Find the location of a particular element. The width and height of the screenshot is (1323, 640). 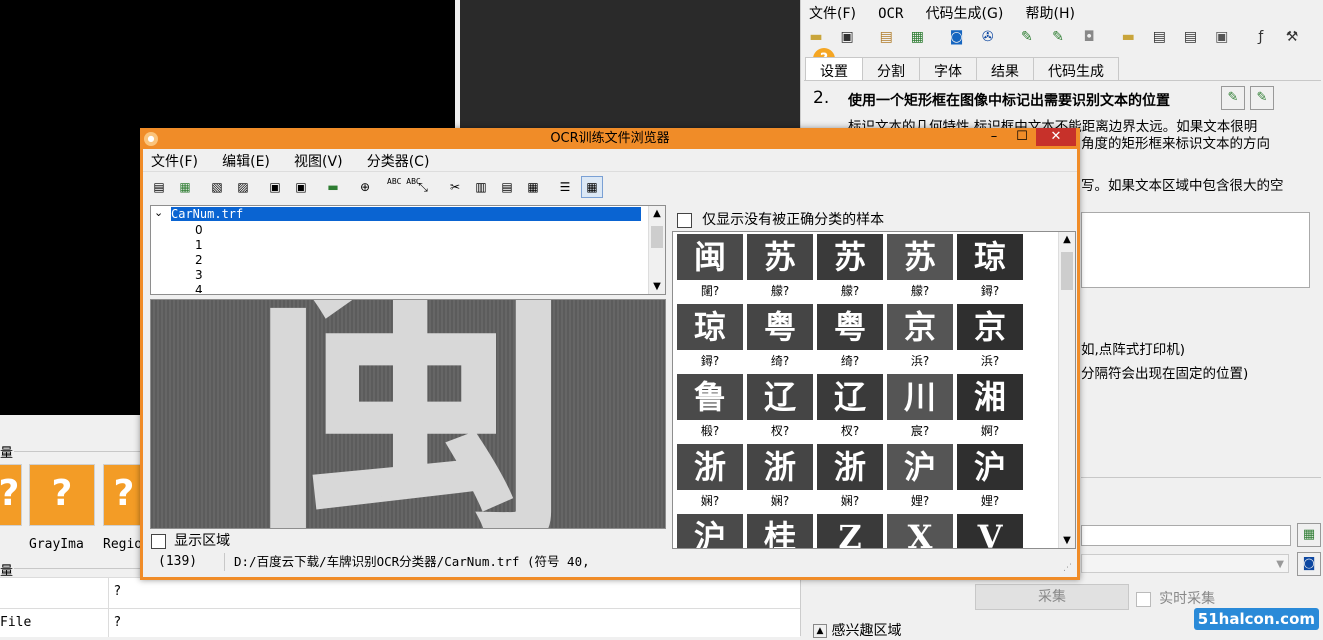

samples-scrollbar: ▲ ▼ is located at coordinates (1066, 390).